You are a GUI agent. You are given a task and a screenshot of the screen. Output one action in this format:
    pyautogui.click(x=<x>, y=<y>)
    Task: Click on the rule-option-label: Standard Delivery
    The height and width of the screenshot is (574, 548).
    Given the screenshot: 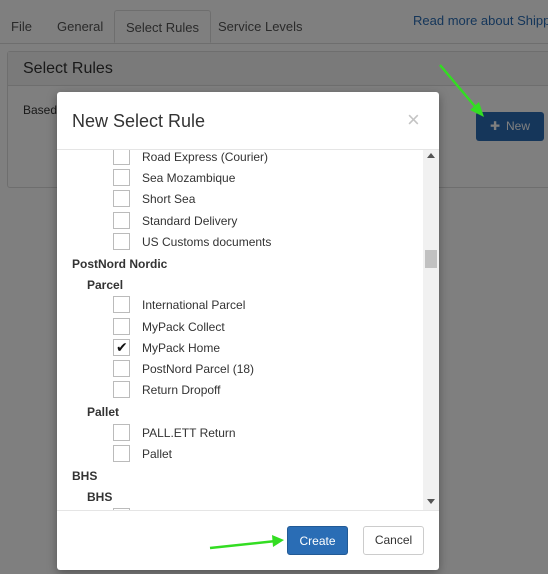 What is the action you would take?
    pyautogui.click(x=190, y=220)
    